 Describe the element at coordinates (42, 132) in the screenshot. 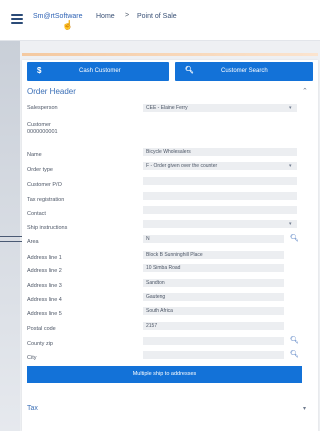

I see `customer-code: 0000000001` at that location.